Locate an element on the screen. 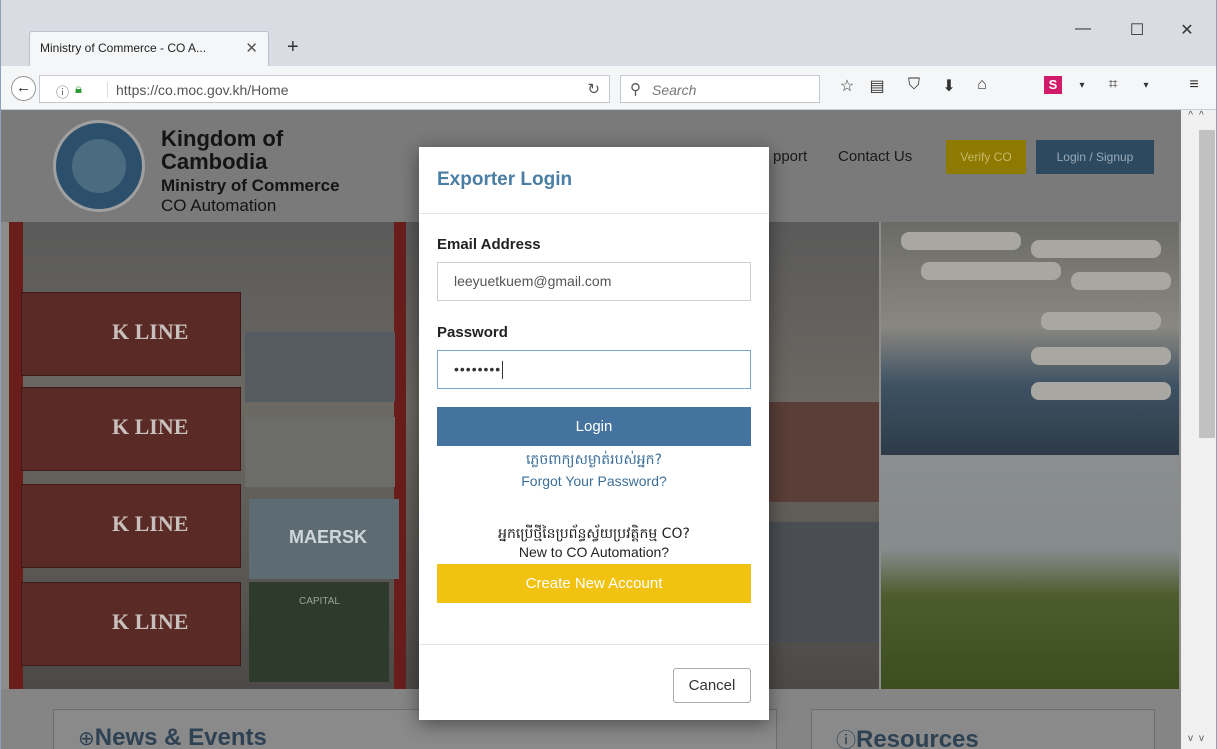  news-title: ⊕News & Events is located at coordinates (172, 736).